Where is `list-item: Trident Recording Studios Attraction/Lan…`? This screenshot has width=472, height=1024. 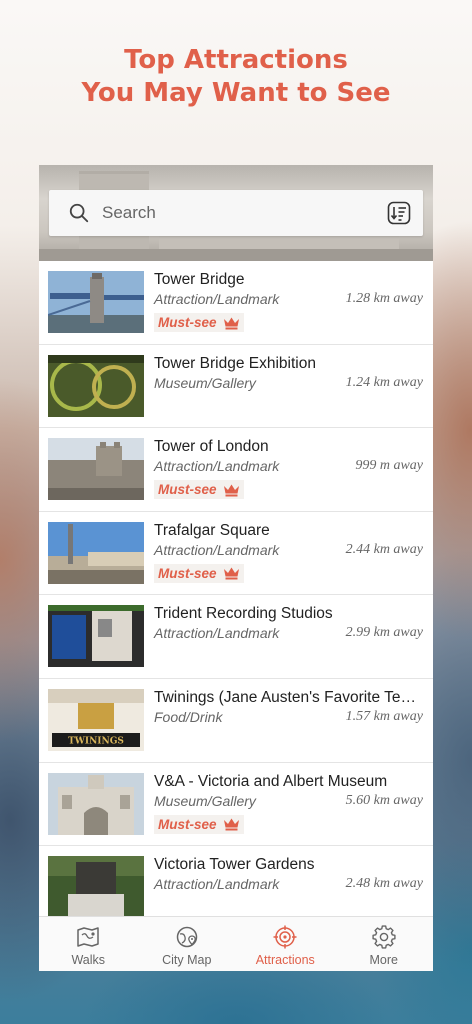
list-item: Trident Recording Studios Attraction/Lan… is located at coordinates (236, 637).